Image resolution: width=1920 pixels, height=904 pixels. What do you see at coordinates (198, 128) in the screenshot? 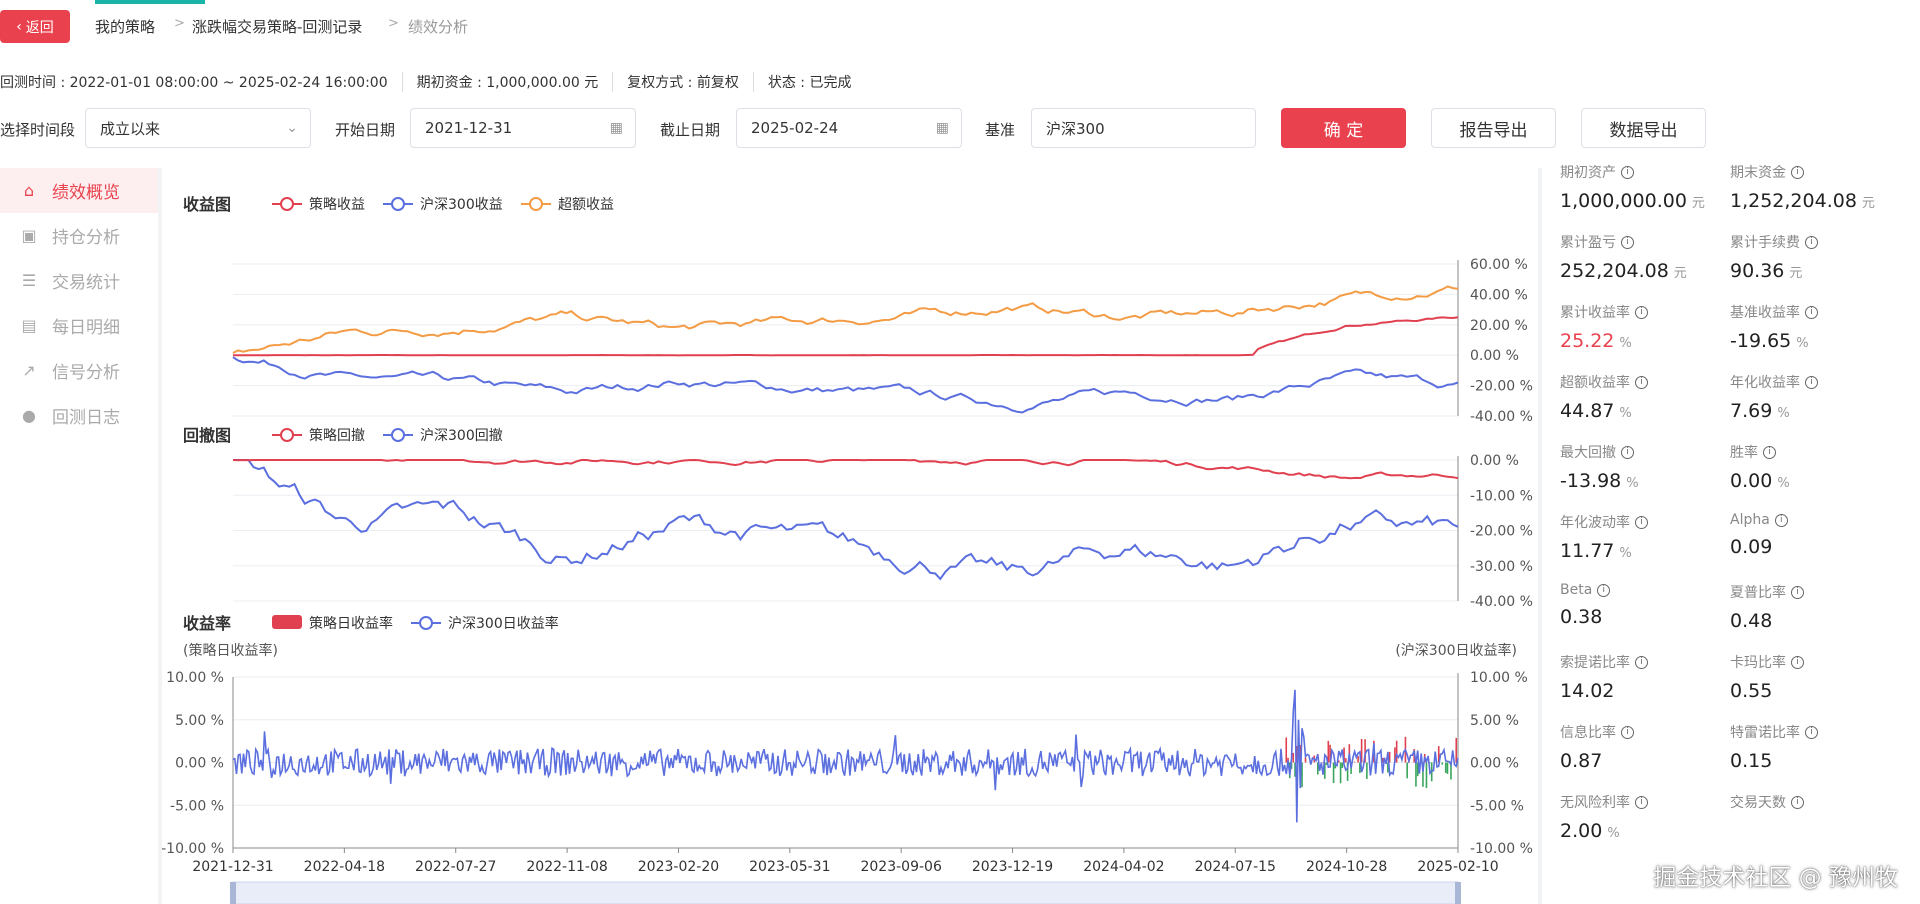
I see `range-select: 成立以来 ⌄` at bounding box center [198, 128].